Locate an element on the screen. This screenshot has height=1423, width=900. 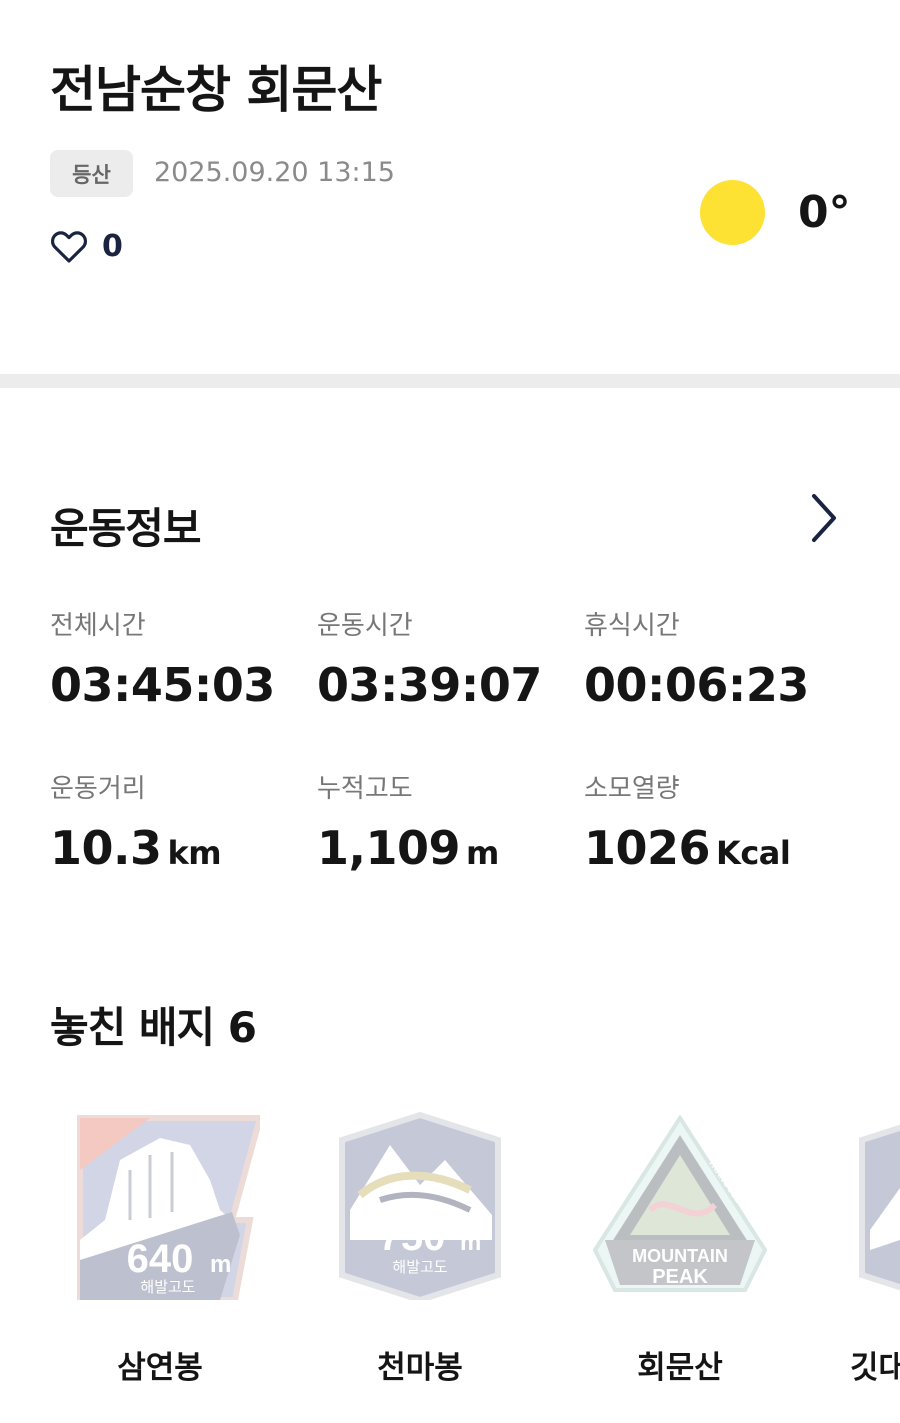
stat-value: 03:45:03 is located at coordinates (162, 685).